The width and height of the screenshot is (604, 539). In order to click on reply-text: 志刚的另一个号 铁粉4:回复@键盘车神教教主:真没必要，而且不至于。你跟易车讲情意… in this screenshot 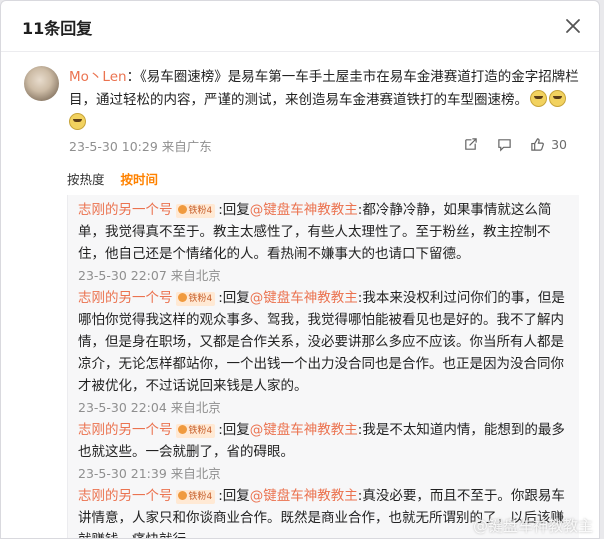, I will do `click(322, 511)`.